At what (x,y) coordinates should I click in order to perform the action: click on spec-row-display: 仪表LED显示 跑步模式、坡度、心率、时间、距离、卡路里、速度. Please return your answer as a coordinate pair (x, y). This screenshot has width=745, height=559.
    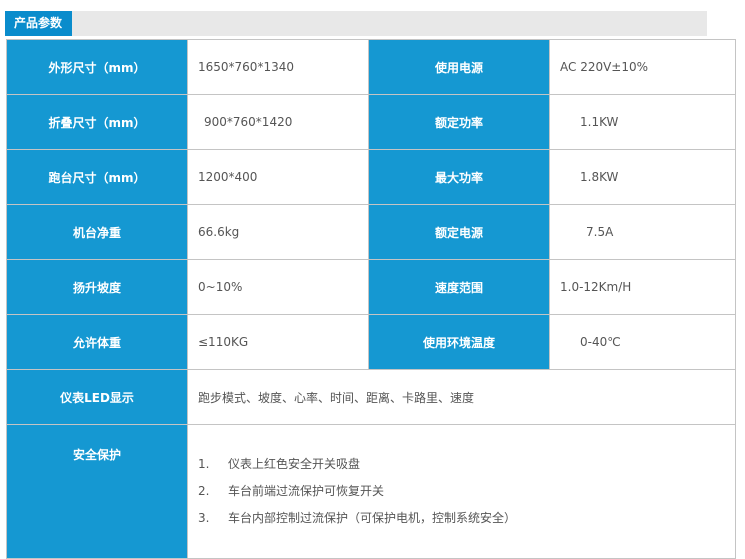
    Looking at the image, I should click on (371, 397).